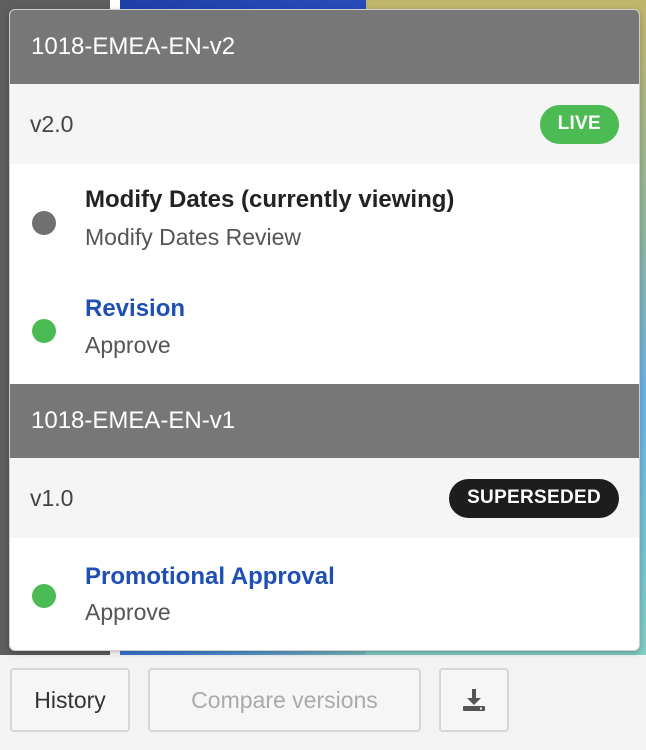  Describe the element at coordinates (133, 46) in the screenshot. I see `version-name: 1018-EMEA-EN-v2` at that location.